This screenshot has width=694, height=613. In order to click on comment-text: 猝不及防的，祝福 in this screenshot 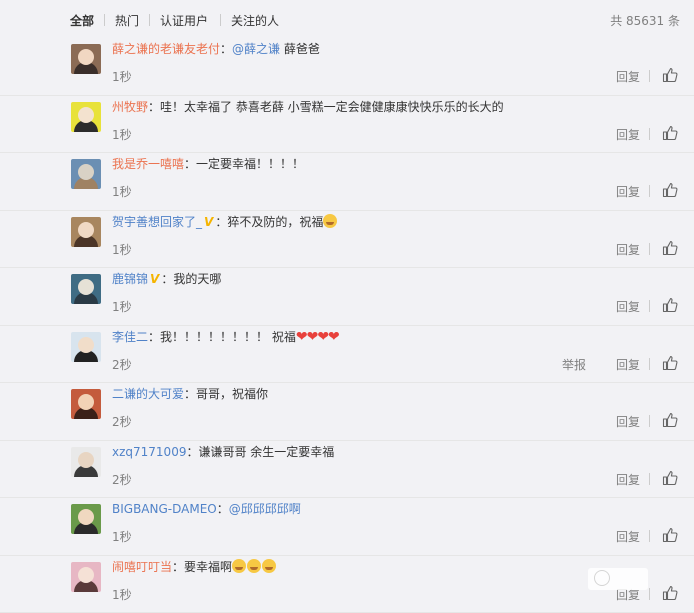, I will do `click(275, 222)`.